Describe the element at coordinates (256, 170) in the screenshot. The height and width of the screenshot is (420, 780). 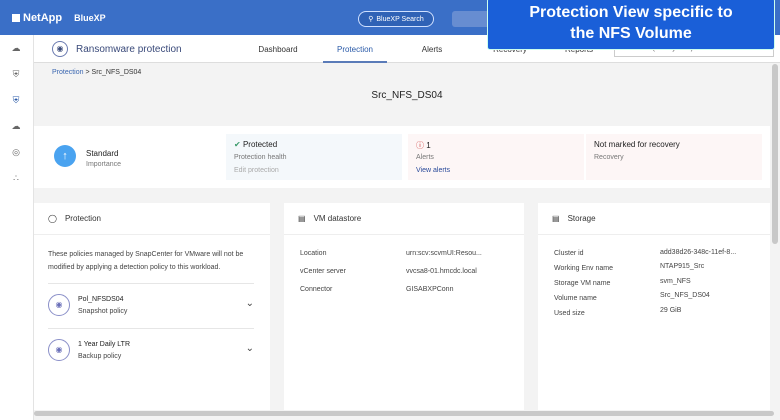
I see `edit-protection-link: Edit protection` at that location.